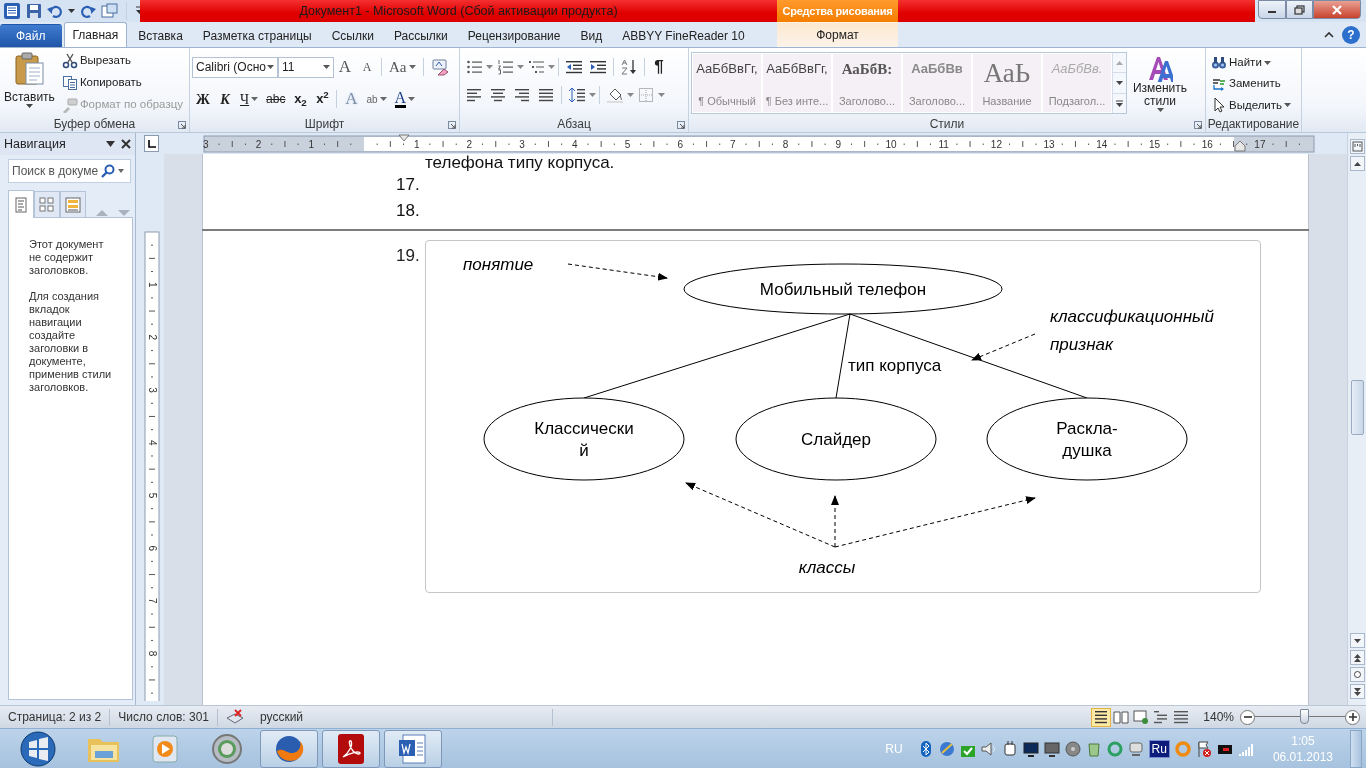 The image size is (1366, 768). What do you see at coordinates (235, 717) in the screenshot?
I see `spelling-check-icon` at bounding box center [235, 717].